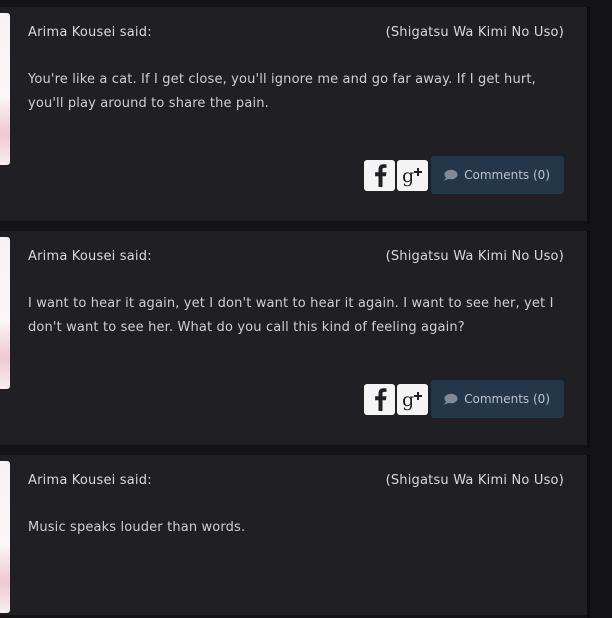 This screenshot has width=612, height=618. Describe the element at coordinates (137, 527) in the screenshot. I see `quote-text: Music speaks louder than words.` at that location.